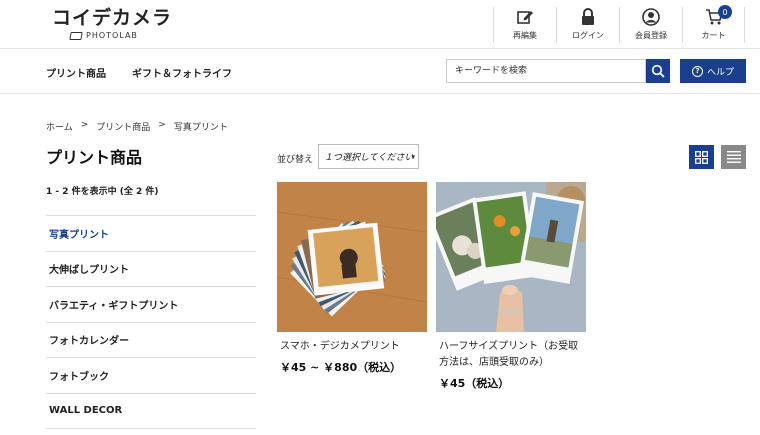  What do you see at coordinates (102, 192) in the screenshot?
I see `result-count: 1 - 2 件を表示中 (全 2 件)` at bounding box center [102, 192].